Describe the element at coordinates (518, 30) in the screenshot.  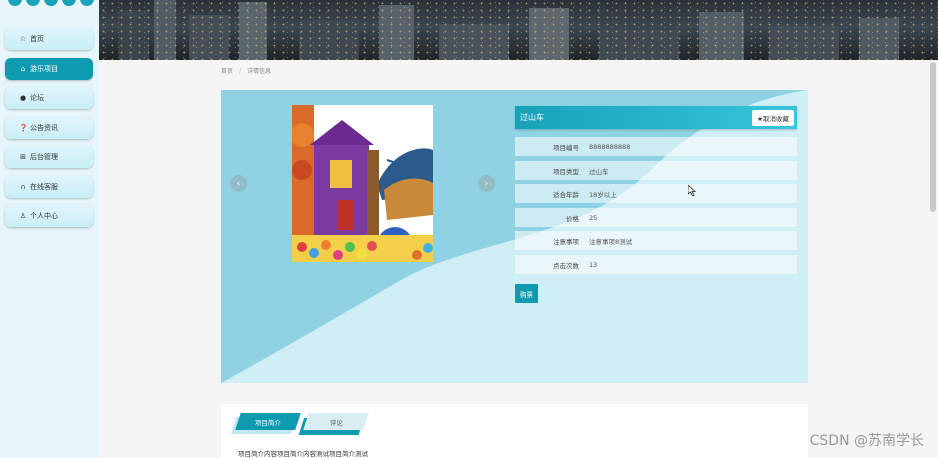
I see `header-banner-image` at that location.